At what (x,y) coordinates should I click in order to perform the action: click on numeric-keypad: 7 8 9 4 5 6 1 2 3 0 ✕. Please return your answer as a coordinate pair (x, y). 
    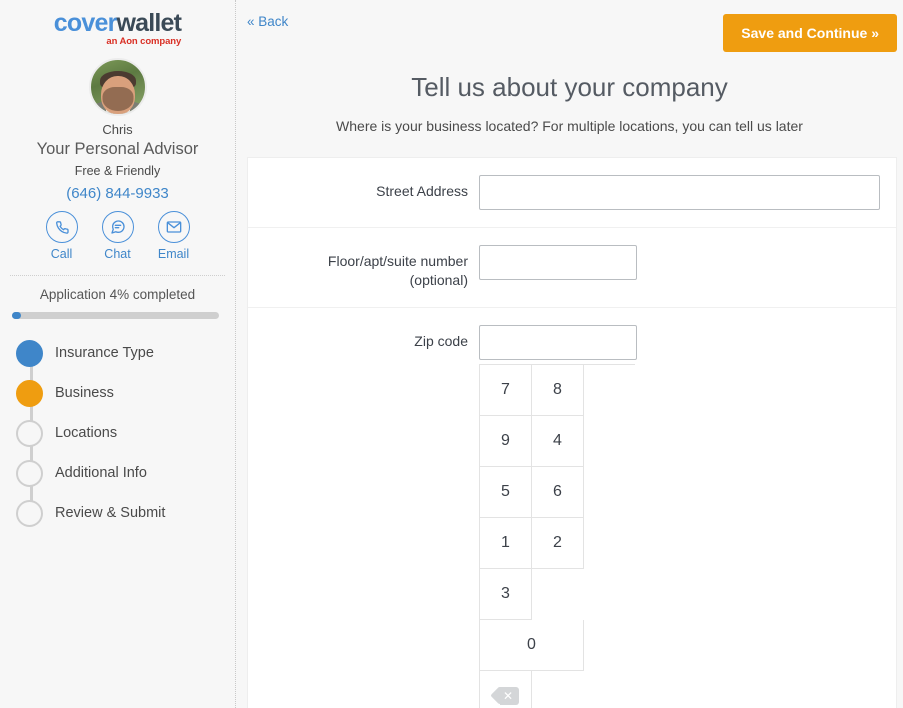
    Looking at the image, I should click on (557, 536).